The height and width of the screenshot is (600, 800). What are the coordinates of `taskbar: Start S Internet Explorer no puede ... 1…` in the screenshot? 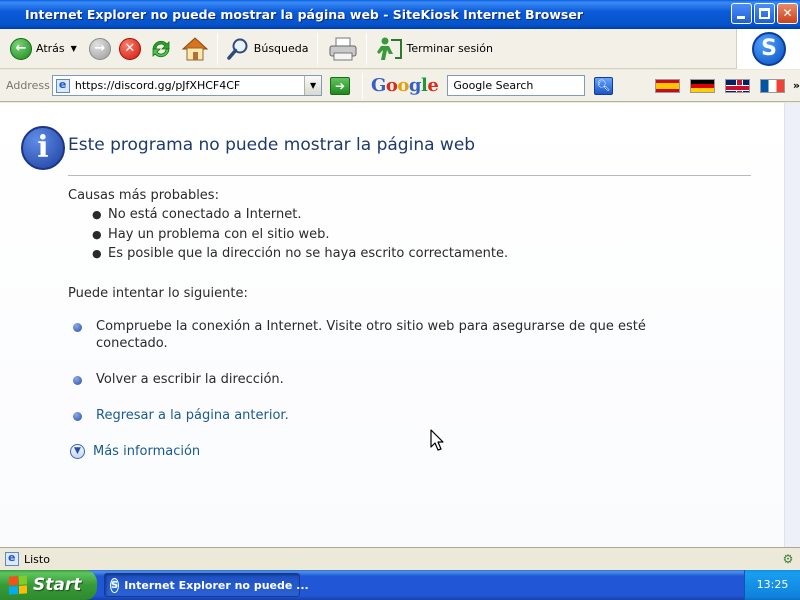 It's located at (400, 585).